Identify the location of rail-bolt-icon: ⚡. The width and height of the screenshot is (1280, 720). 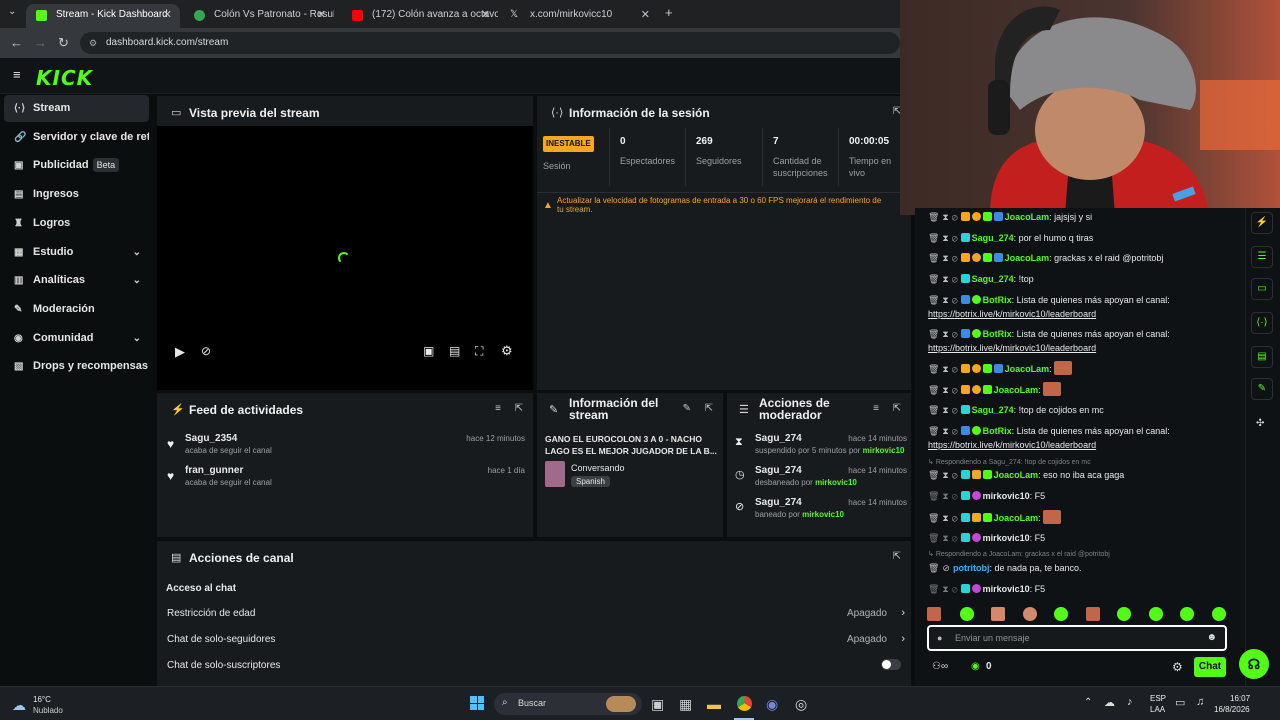
(1262, 223).